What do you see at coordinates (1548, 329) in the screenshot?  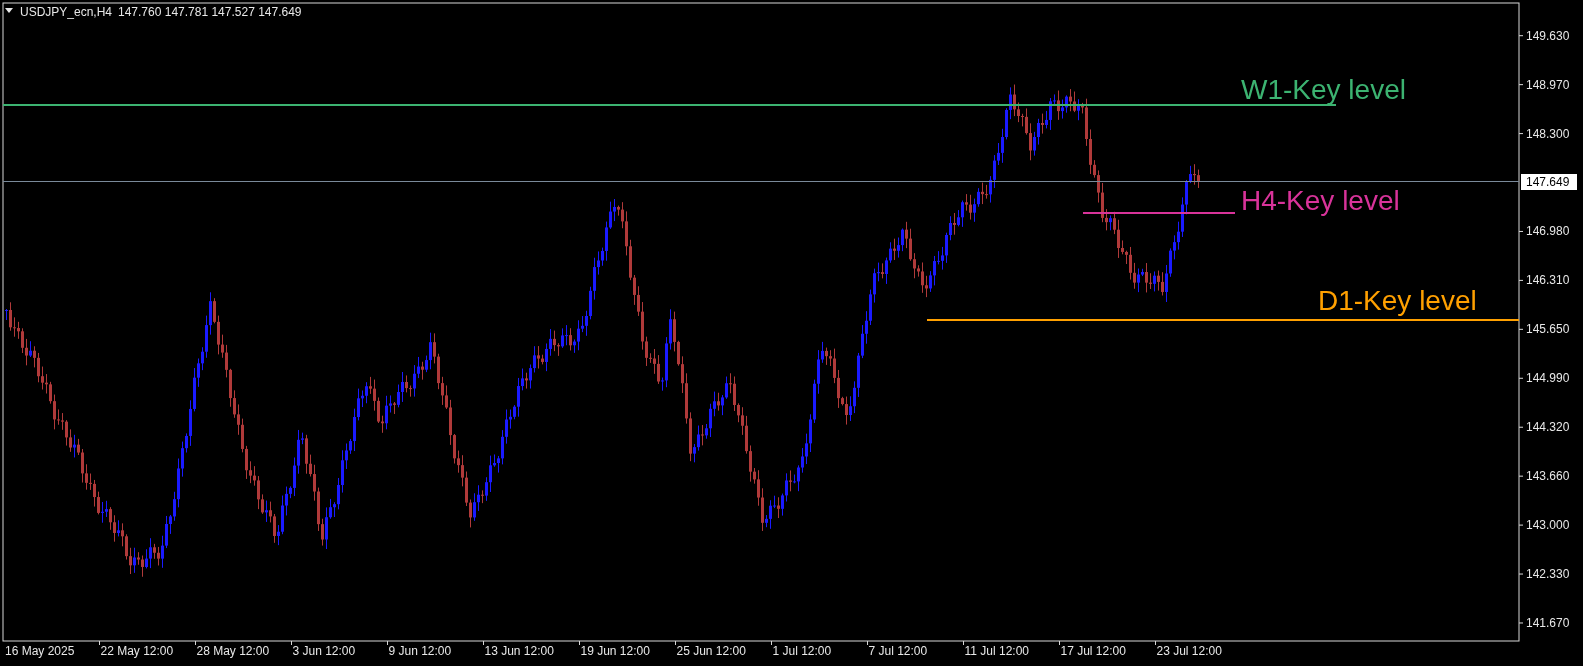 I see `price-tick-label: 145.650` at bounding box center [1548, 329].